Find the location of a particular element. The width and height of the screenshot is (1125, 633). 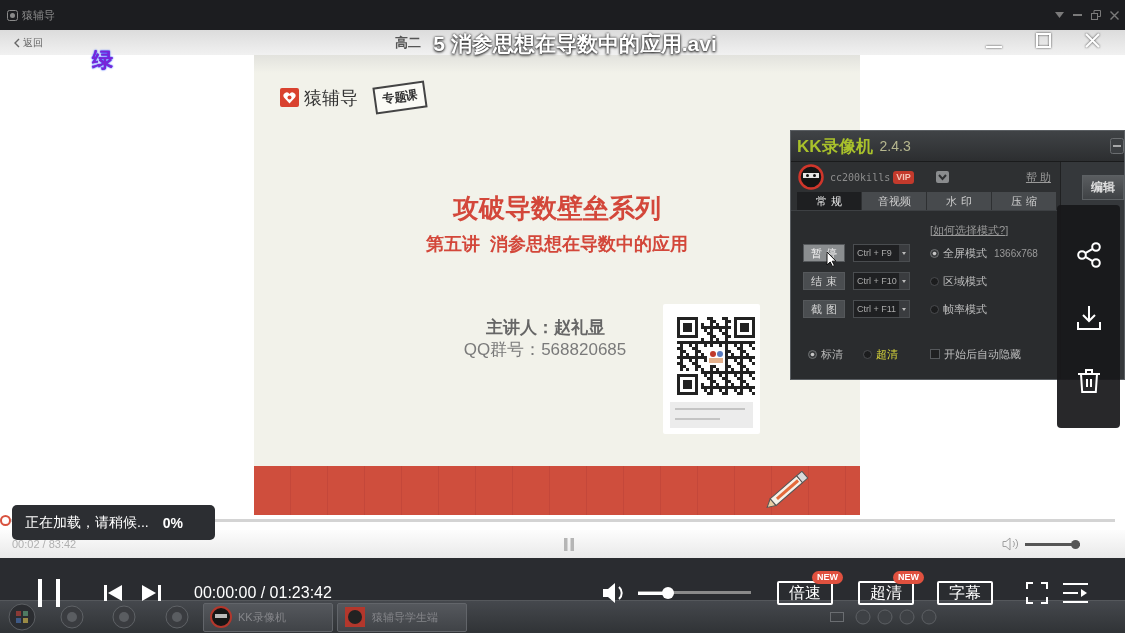

recorder-tab: 压 缩 is located at coordinates (1024, 201).